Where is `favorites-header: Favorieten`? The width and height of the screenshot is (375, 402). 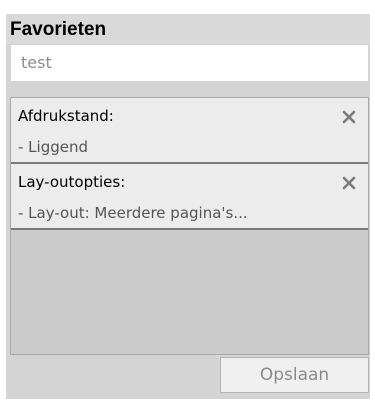
favorites-header: Favorieten is located at coordinates (188, 29).